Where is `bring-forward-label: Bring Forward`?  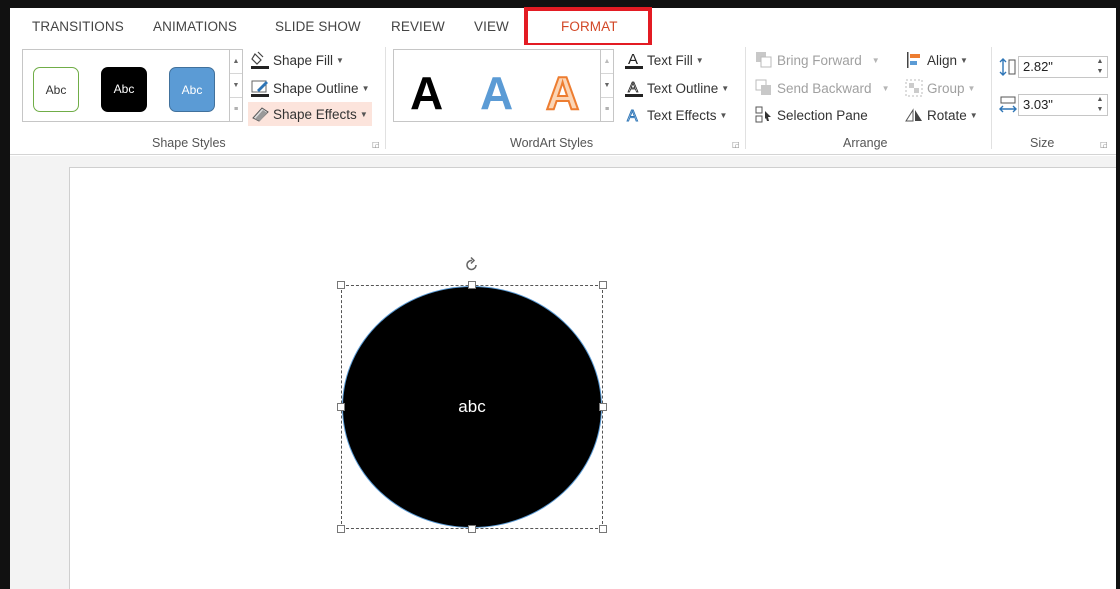
bring-forward-label: Bring Forward is located at coordinates (819, 60).